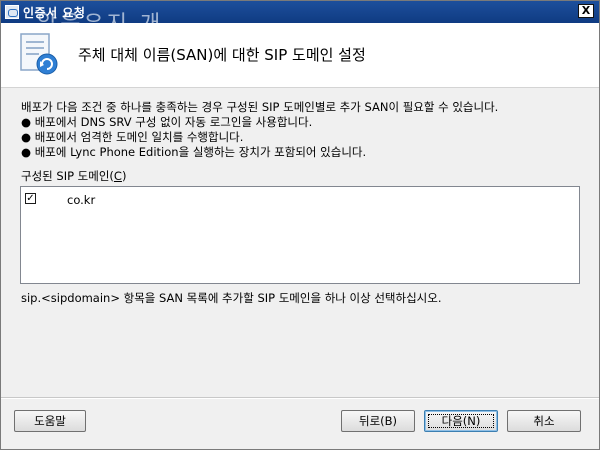  What do you see at coordinates (117, 176) in the screenshot?
I see `access-key: C` at bounding box center [117, 176].